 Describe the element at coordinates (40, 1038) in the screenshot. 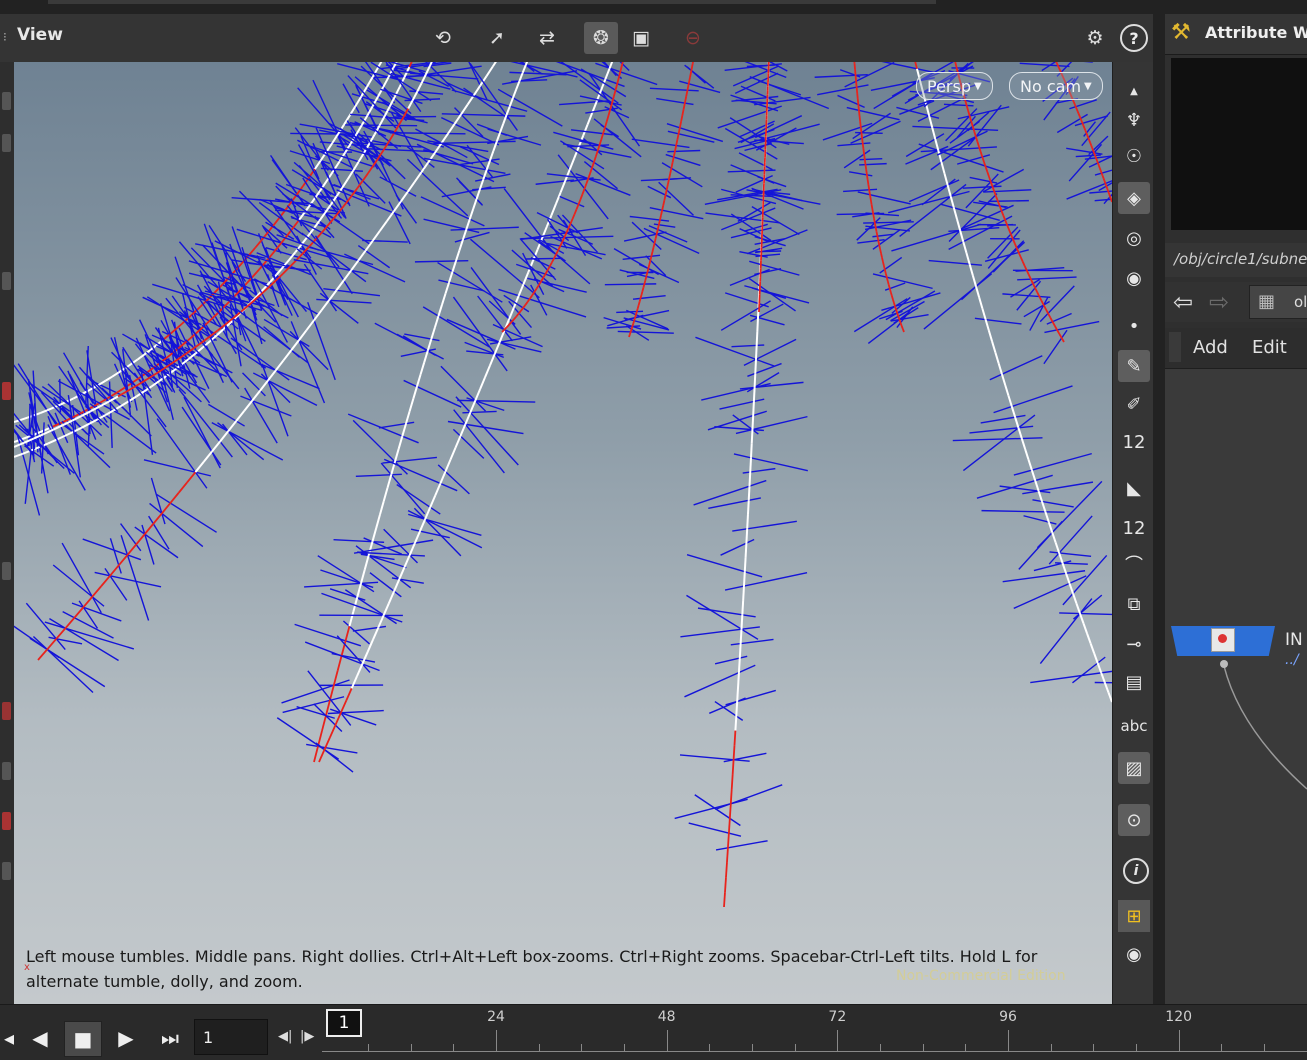

I see `play-reverse-icon: ◀` at that location.